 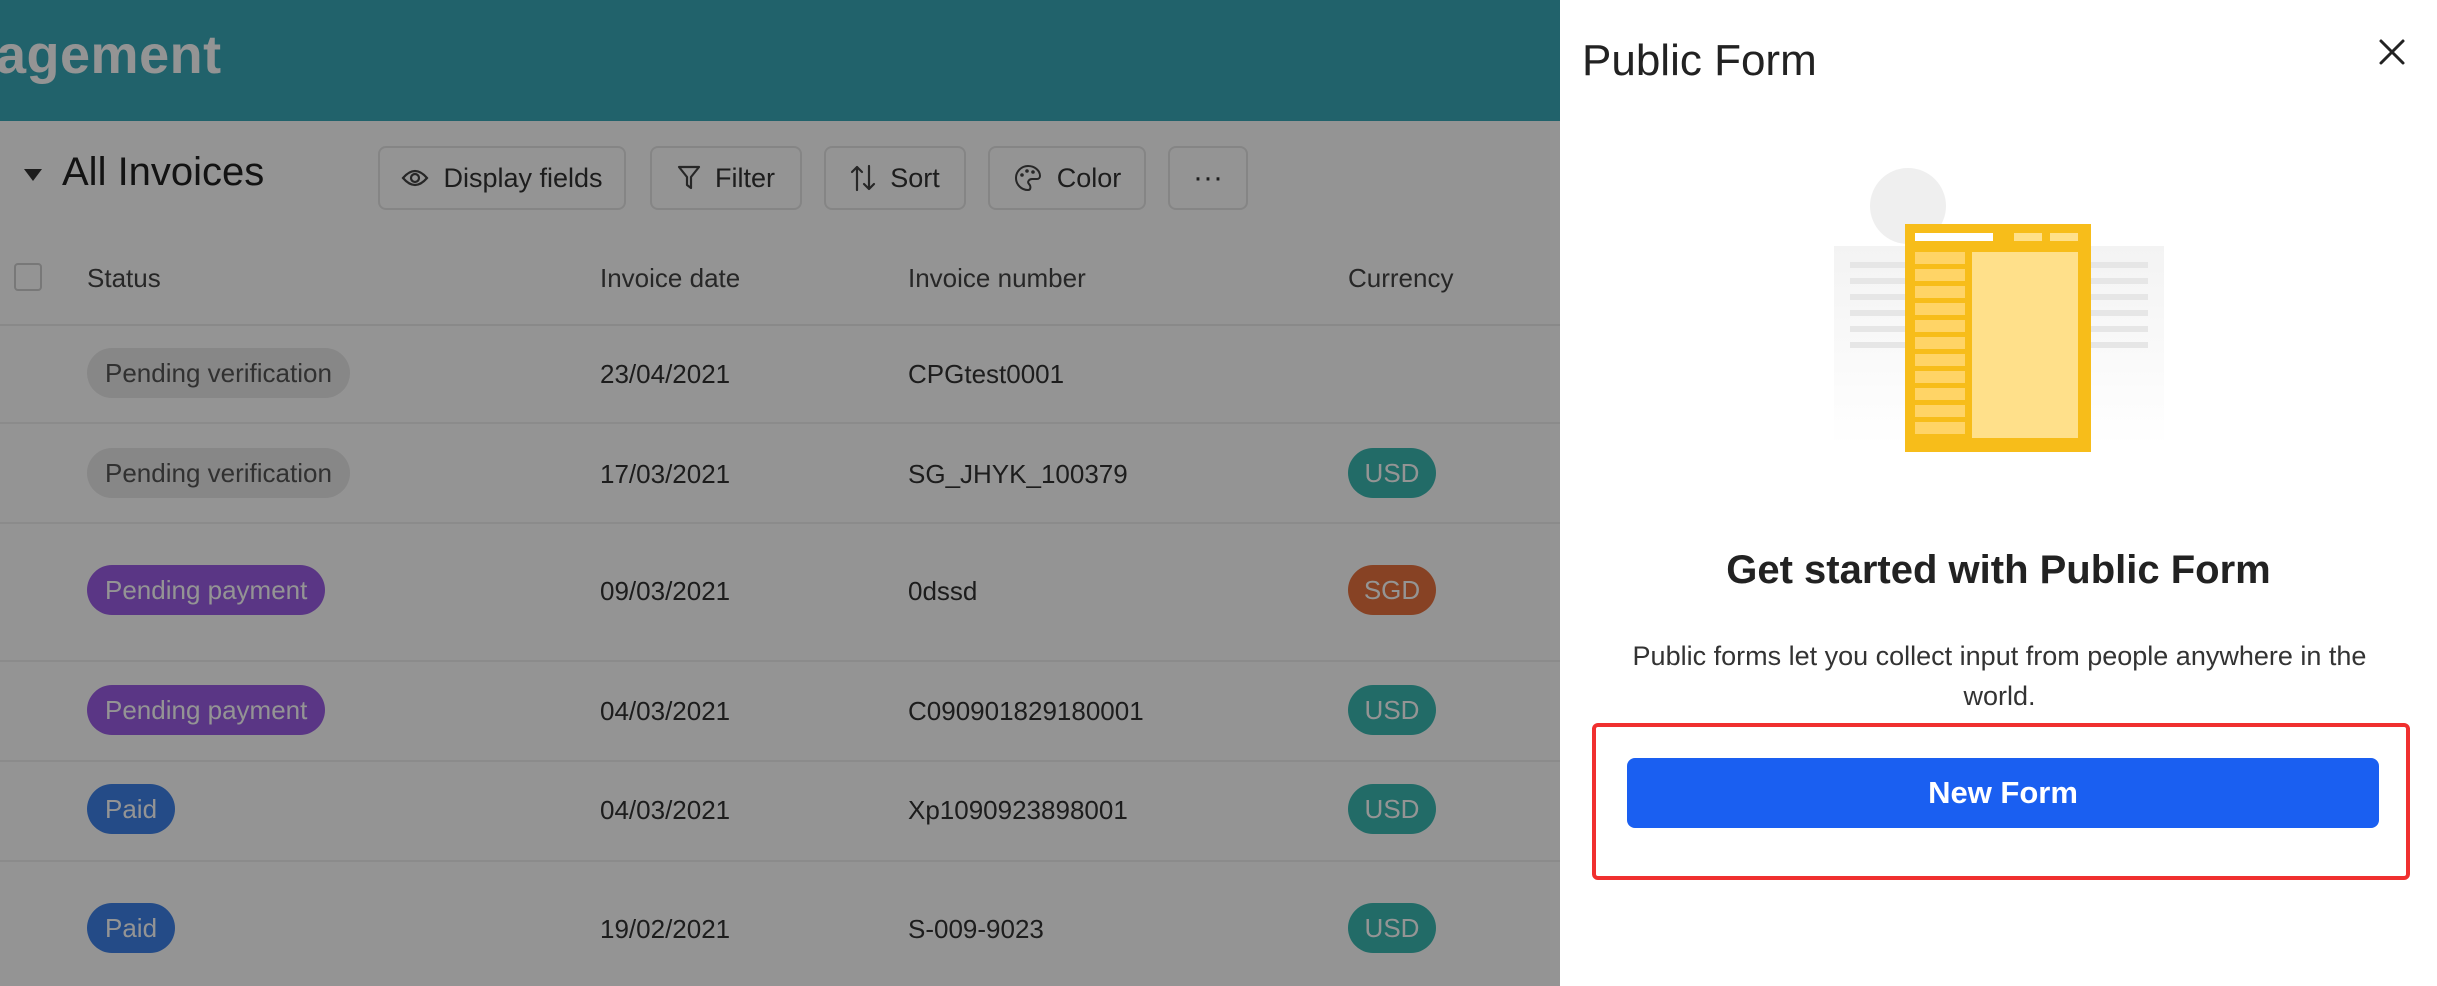 What do you see at coordinates (1699, 60) in the screenshot?
I see `panel-title: Public Form` at bounding box center [1699, 60].